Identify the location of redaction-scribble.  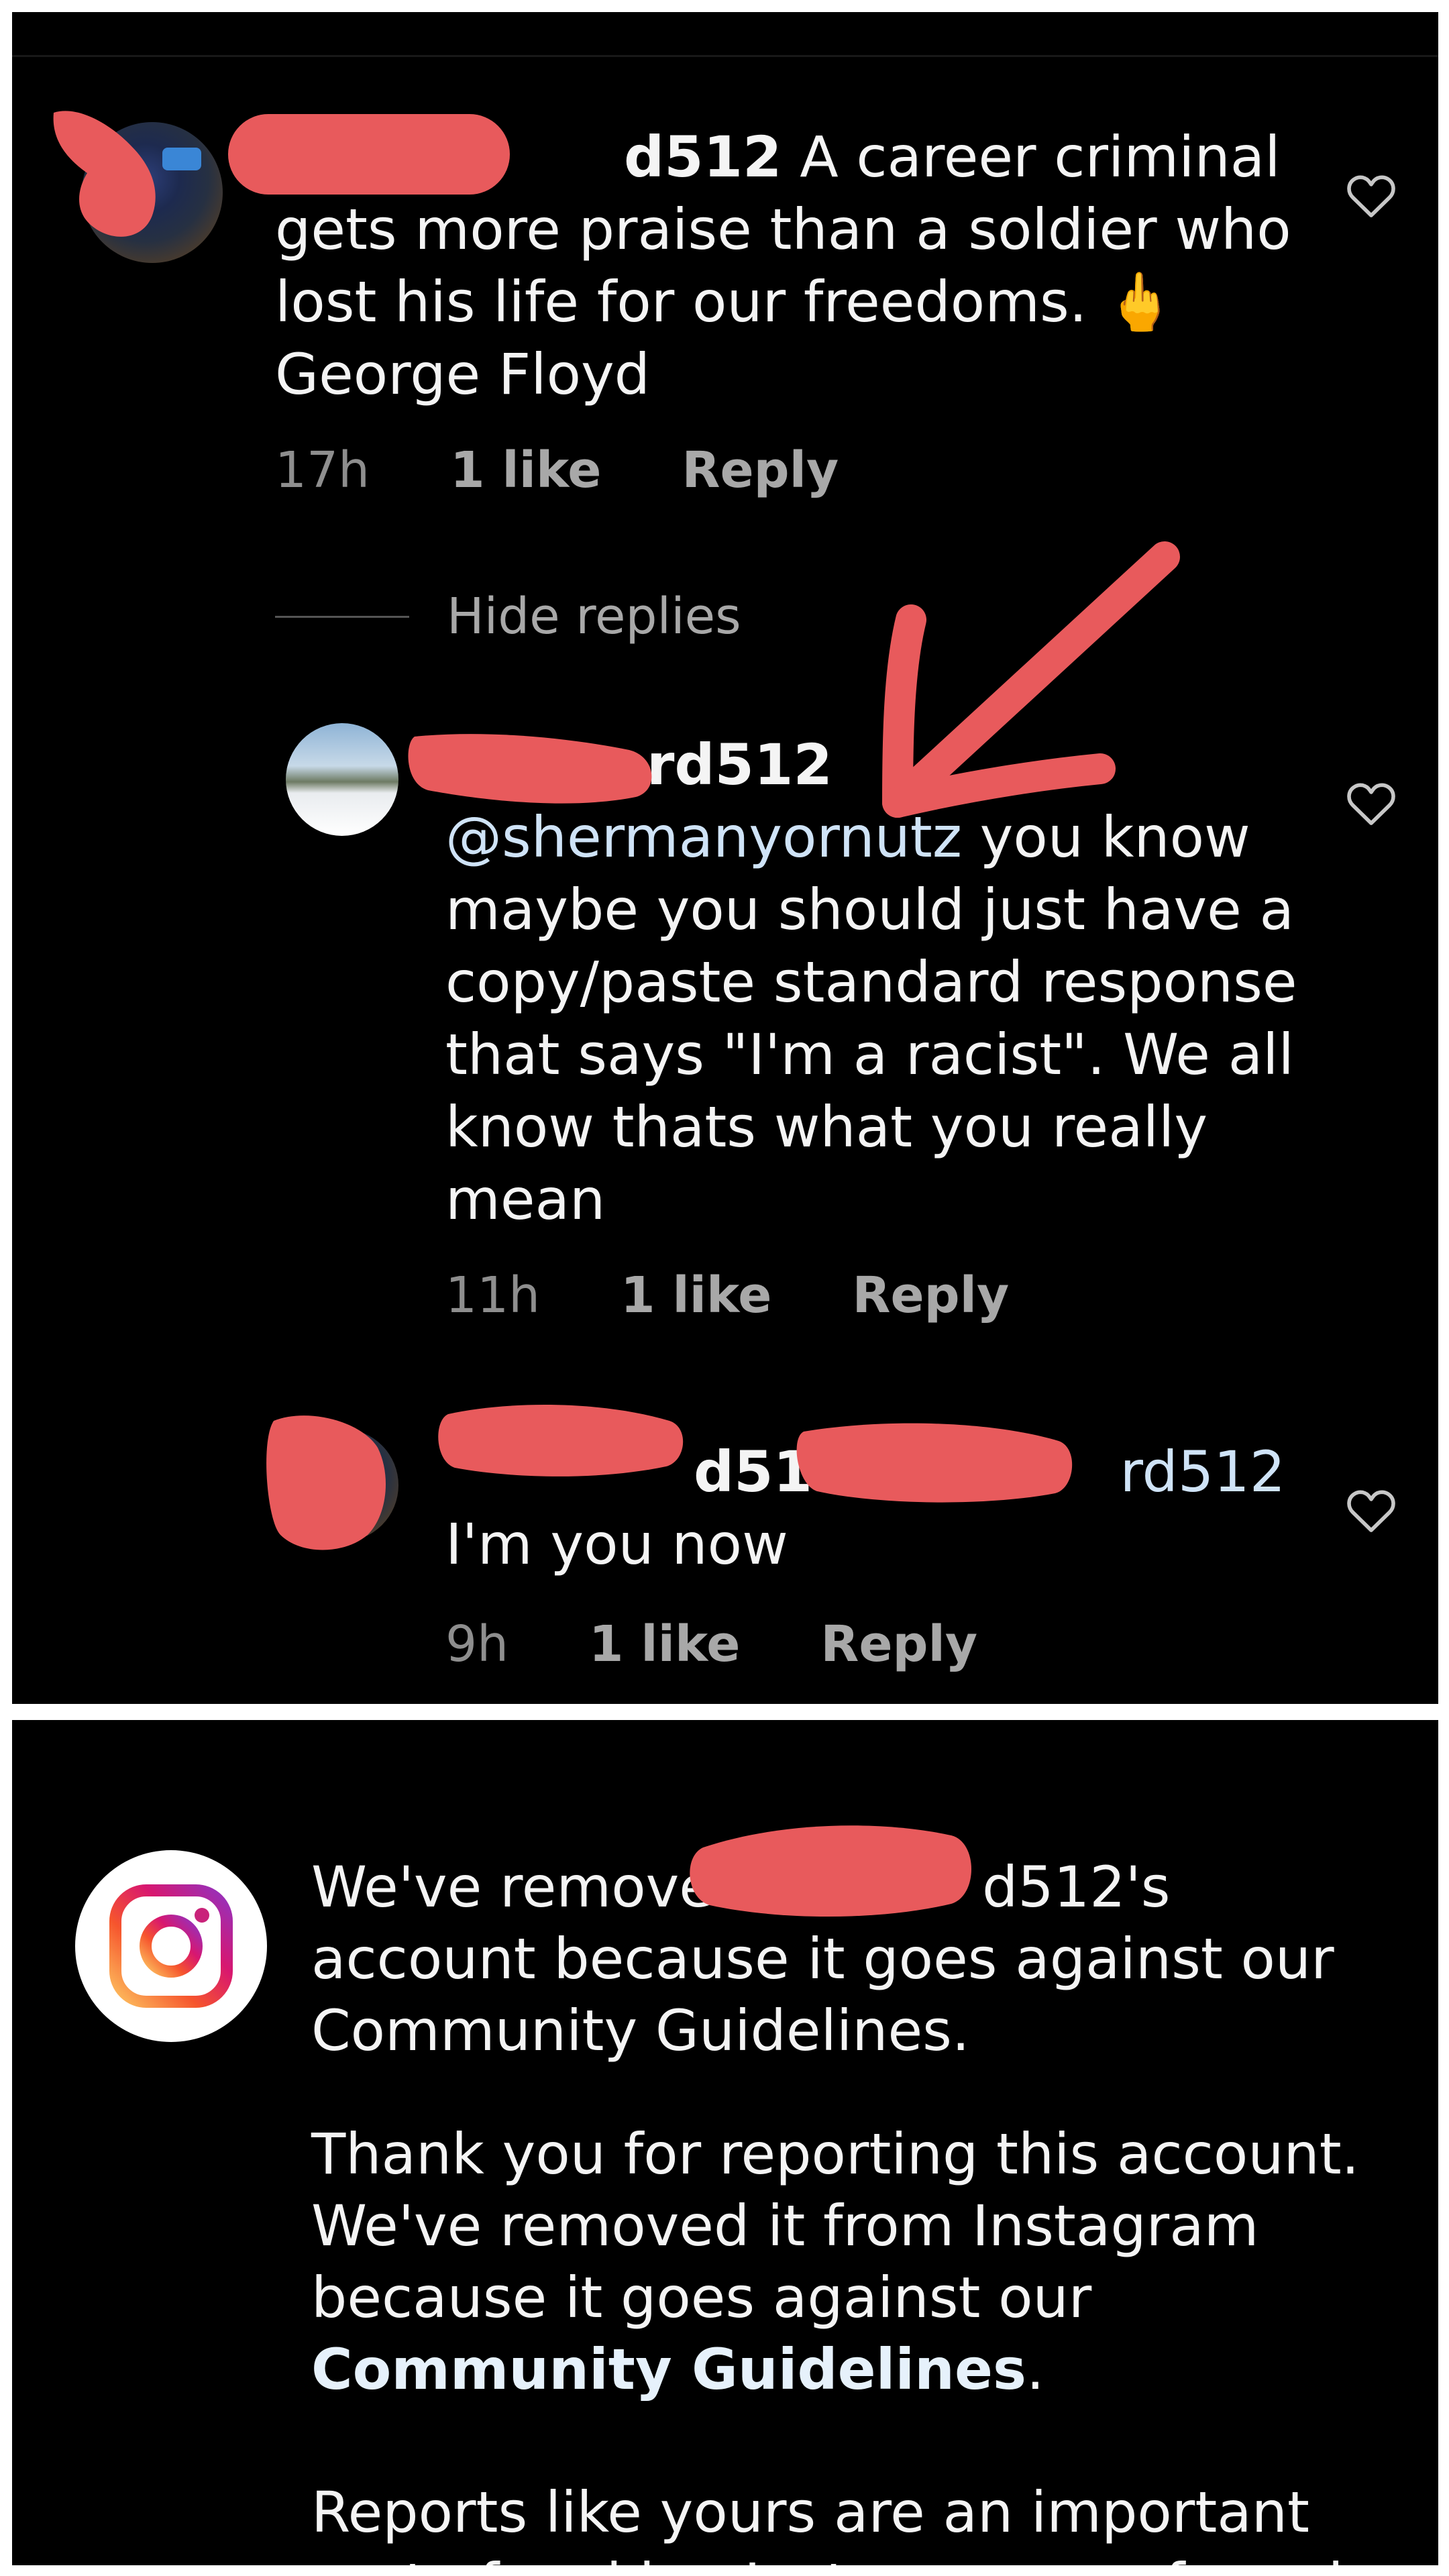
(830, 1871).